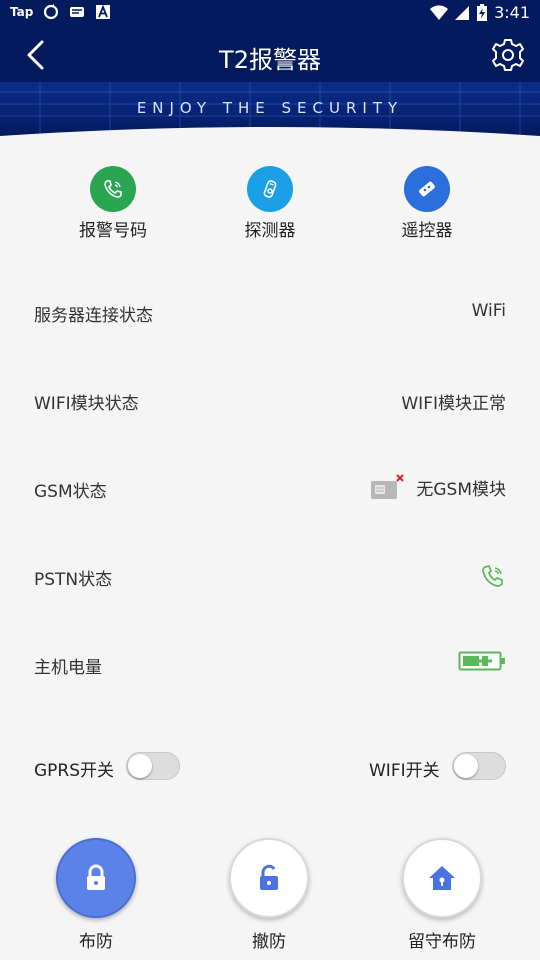  What do you see at coordinates (22, 12) in the screenshot?
I see `tap-app-label: Tap` at bounding box center [22, 12].